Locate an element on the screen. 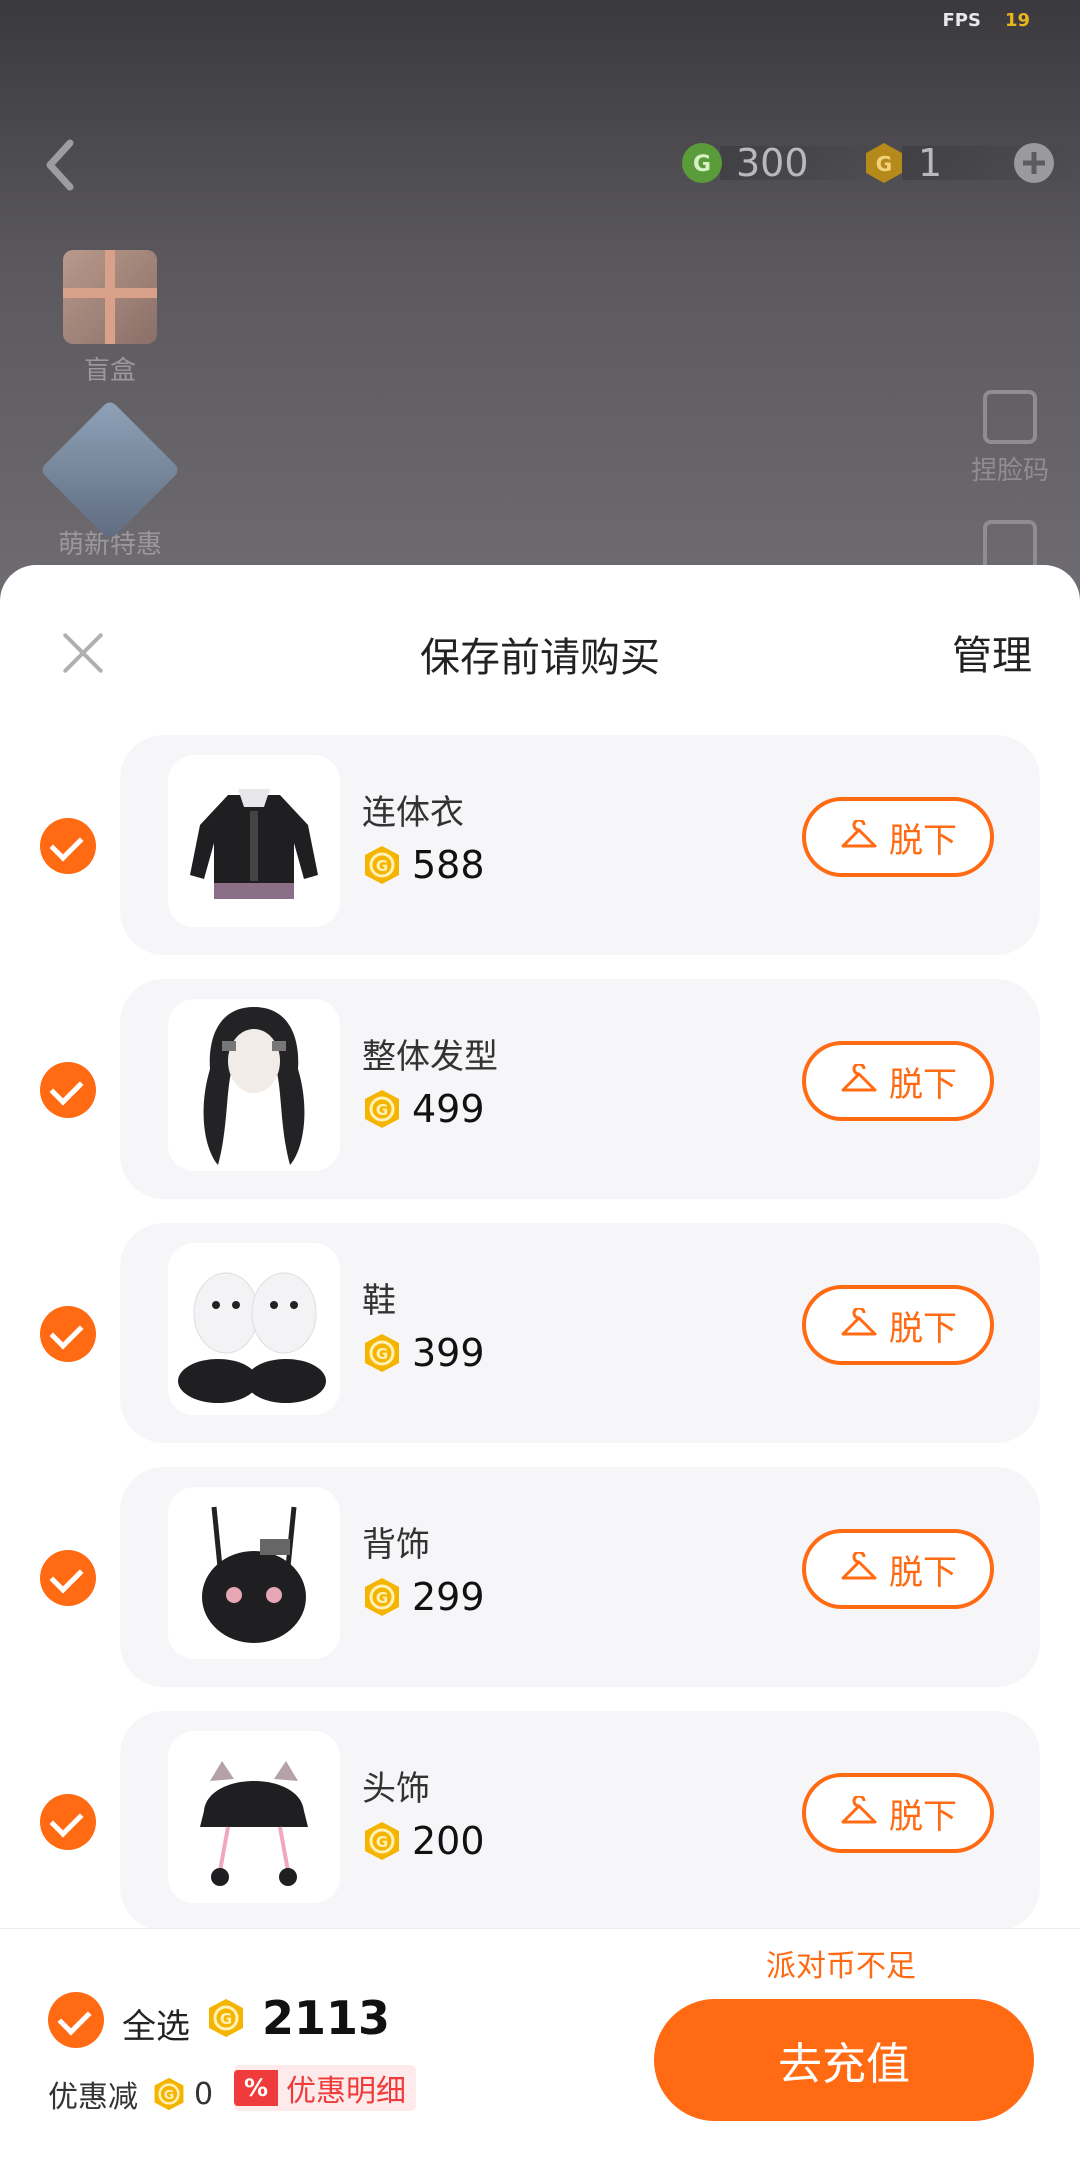  discount-value: 0 is located at coordinates (204, 2094).